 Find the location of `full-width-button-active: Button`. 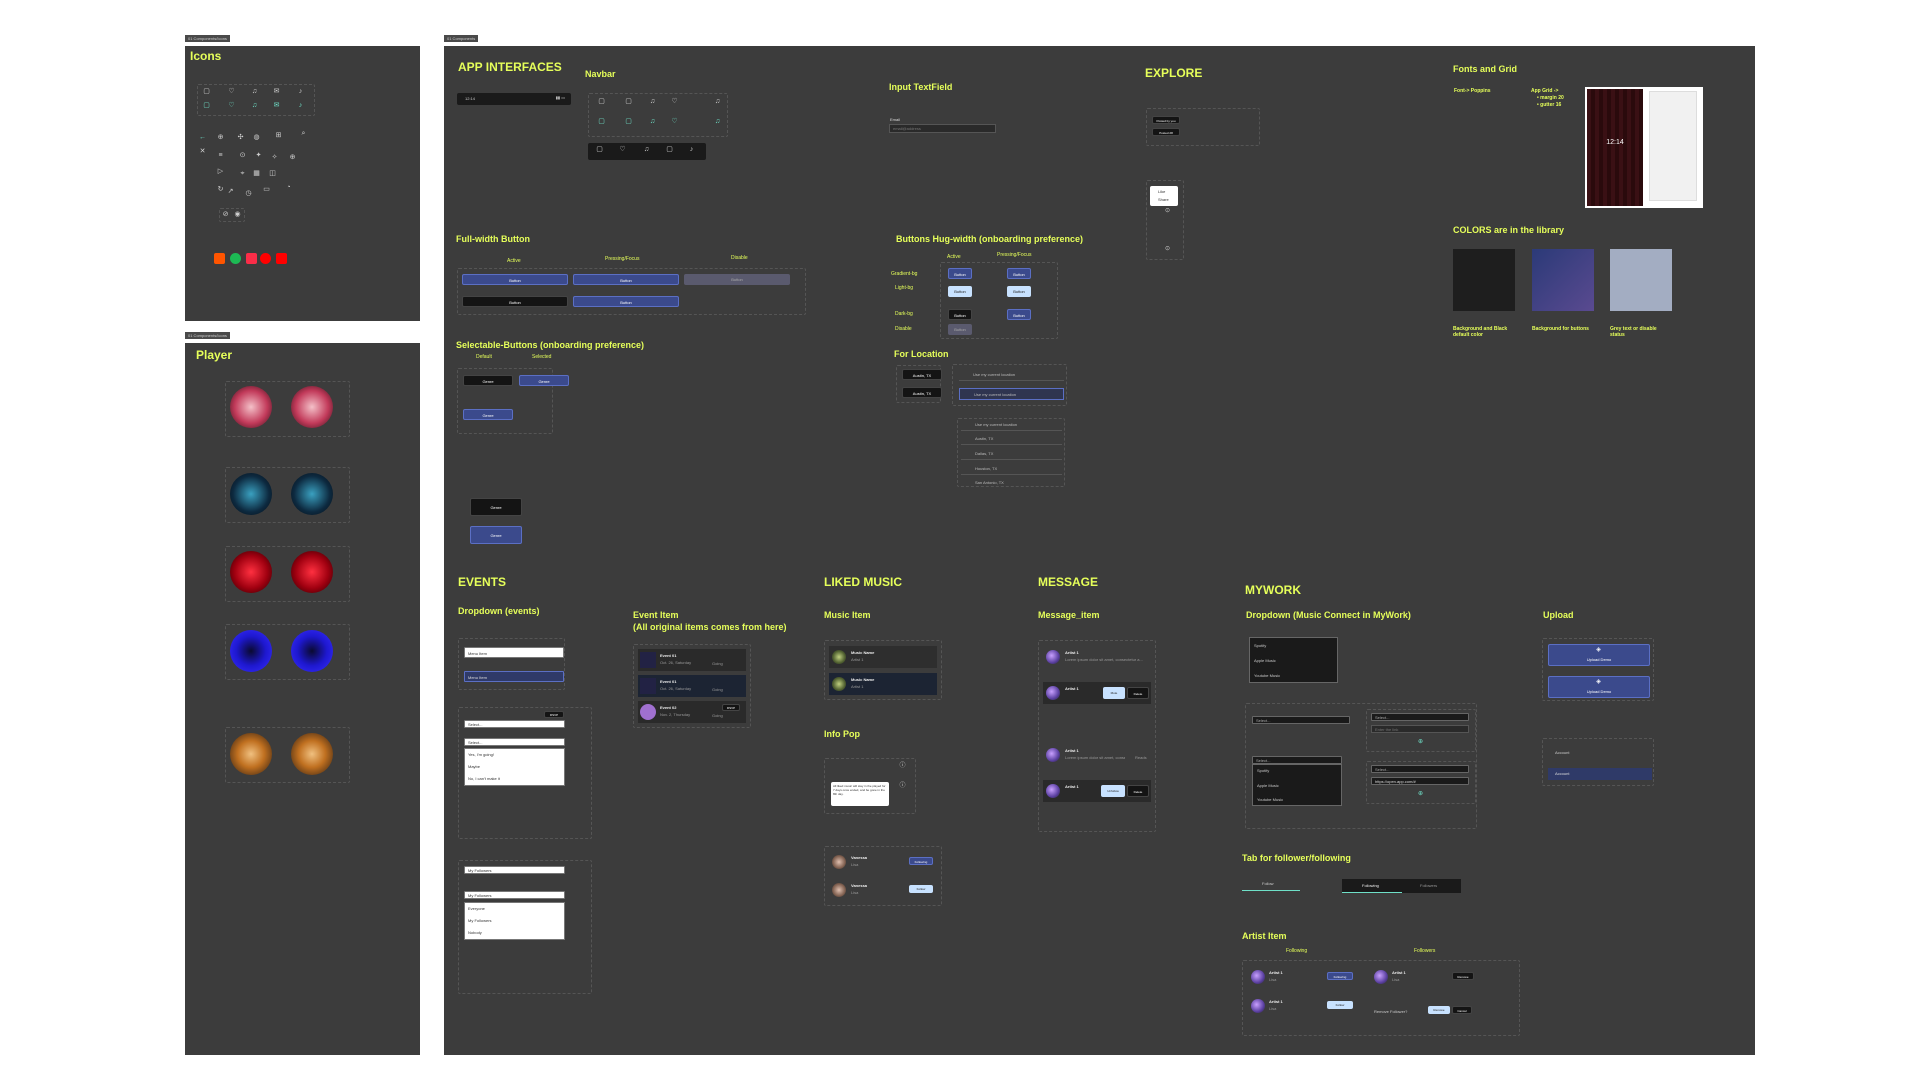

full-width-button-active: Button is located at coordinates (515, 279).